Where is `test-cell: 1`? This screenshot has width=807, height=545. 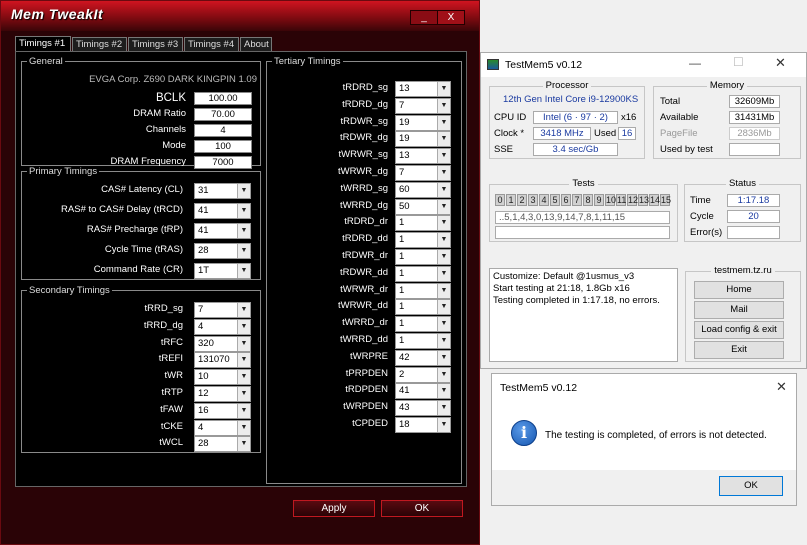 test-cell: 1 is located at coordinates (511, 200).